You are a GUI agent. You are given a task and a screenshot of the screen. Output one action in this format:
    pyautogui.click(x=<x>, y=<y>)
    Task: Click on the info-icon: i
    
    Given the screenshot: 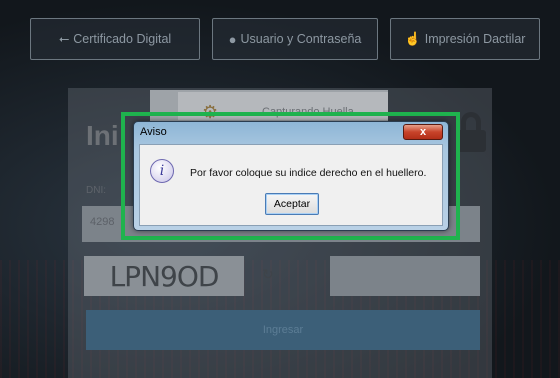 What is the action you would take?
    pyautogui.click(x=162, y=171)
    